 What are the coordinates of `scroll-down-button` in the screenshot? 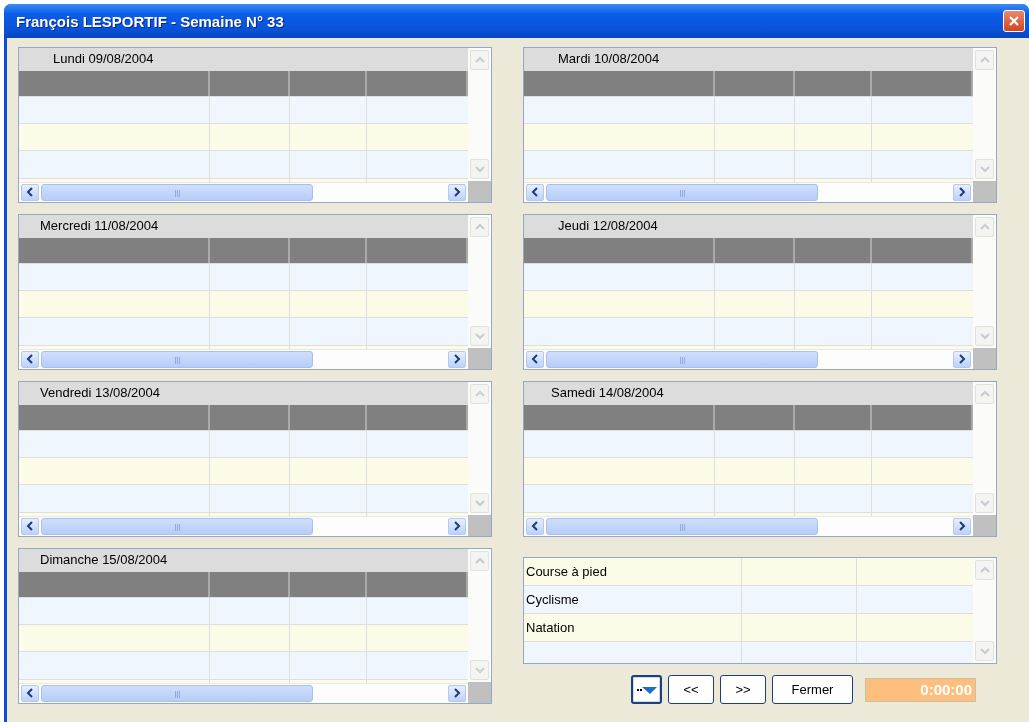 It's located at (984, 651).